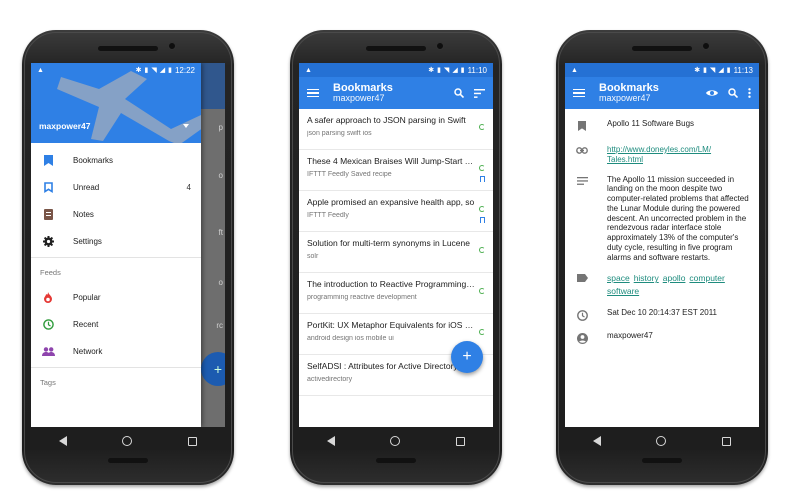 This screenshot has height=496, width=800. Describe the element at coordinates (48, 297) in the screenshot. I see `flame-icon` at that location.